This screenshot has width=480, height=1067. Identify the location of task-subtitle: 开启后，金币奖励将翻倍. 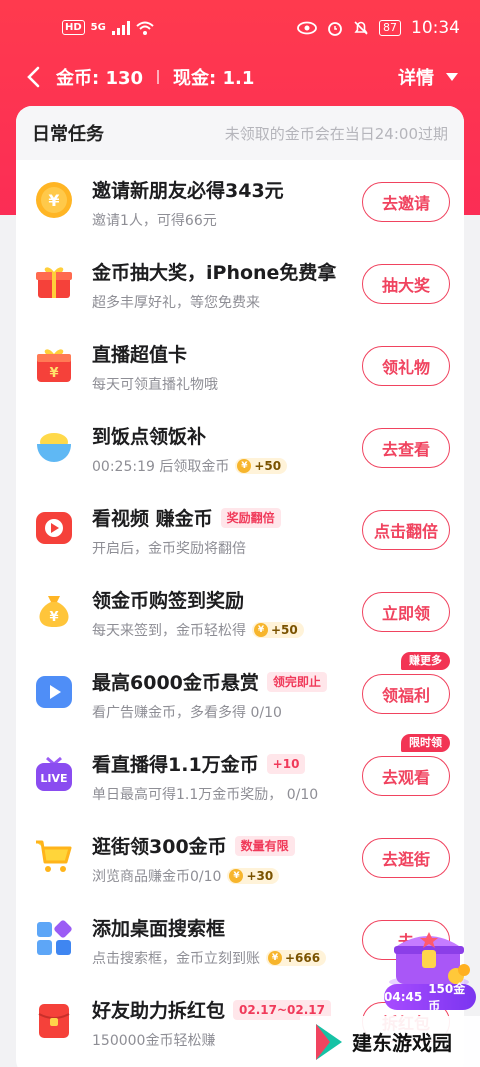
(169, 549).